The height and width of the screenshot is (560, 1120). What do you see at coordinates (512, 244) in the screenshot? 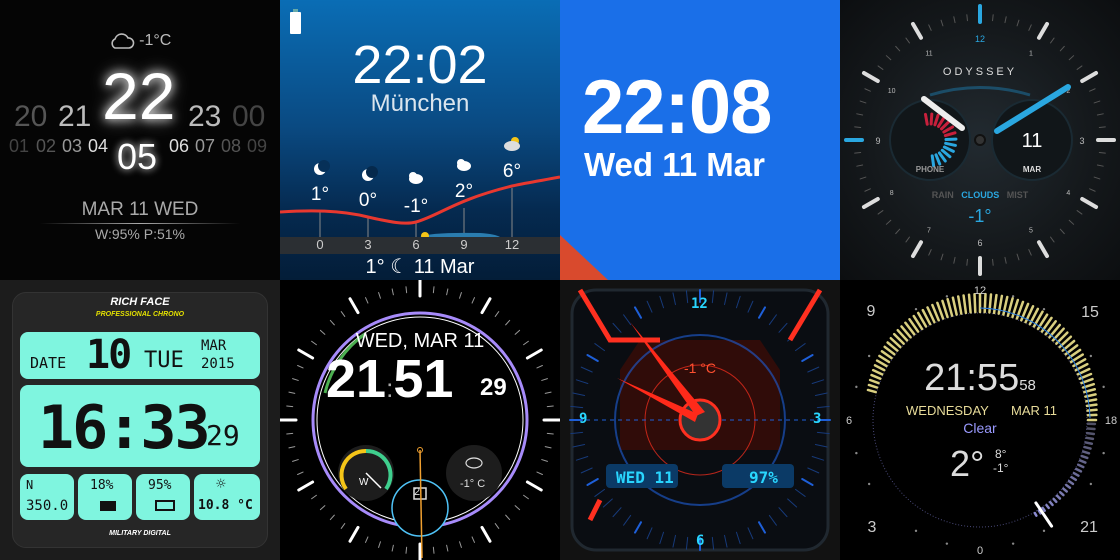
I see `axis-tick-label: 12` at bounding box center [512, 244].